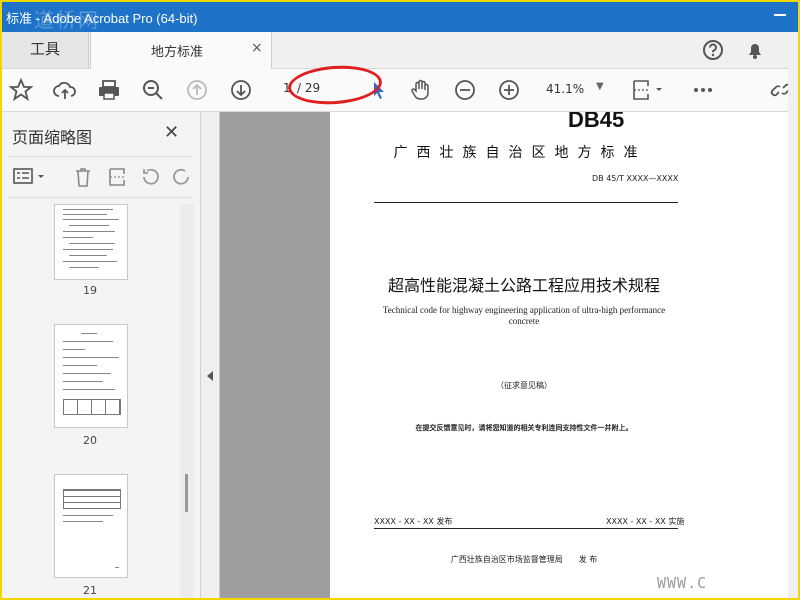 The image size is (800, 600). I want to click on rotate-counterclockwise-icon, so click(150, 177).